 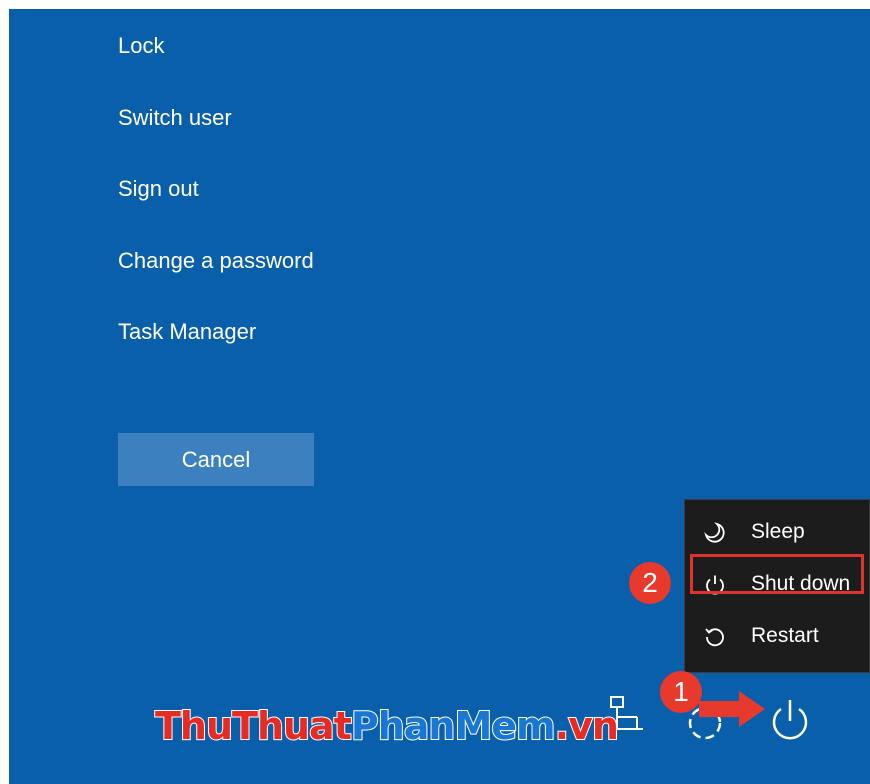 I want to click on power-menu: Sleep Shut down Restart, so click(x=777, y=586).